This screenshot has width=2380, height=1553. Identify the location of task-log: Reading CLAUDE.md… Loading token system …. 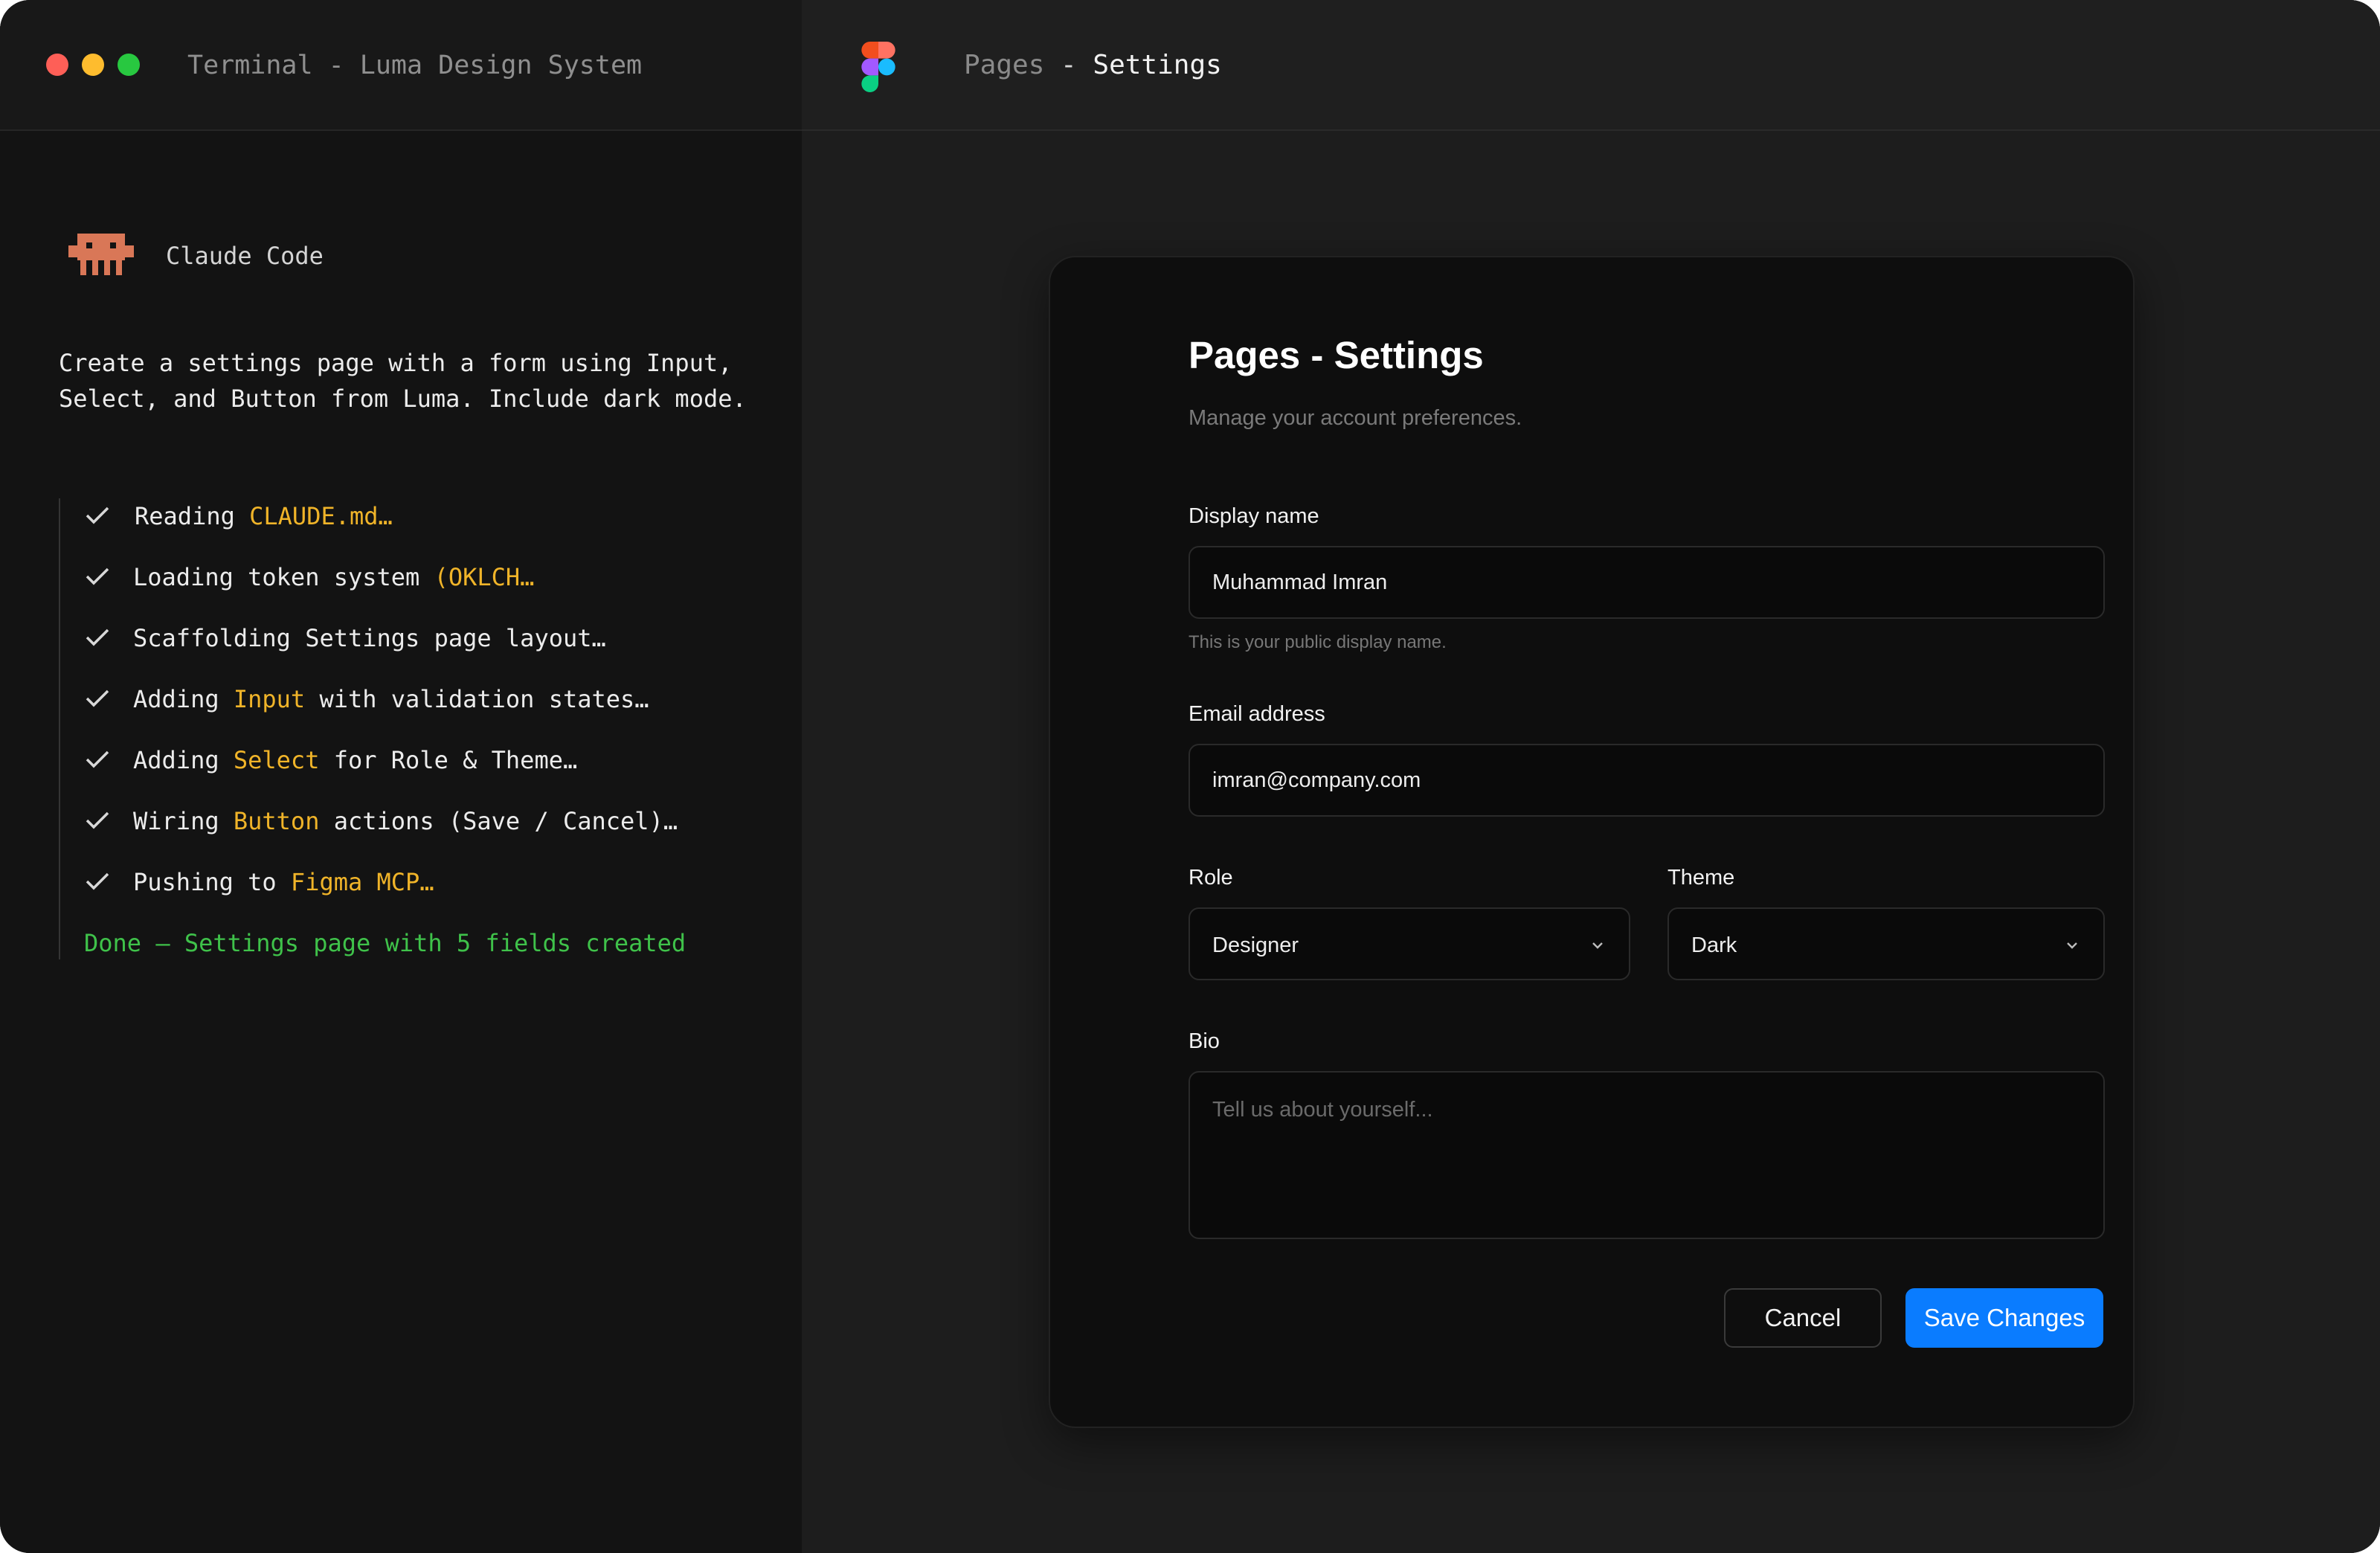
(416, 728).